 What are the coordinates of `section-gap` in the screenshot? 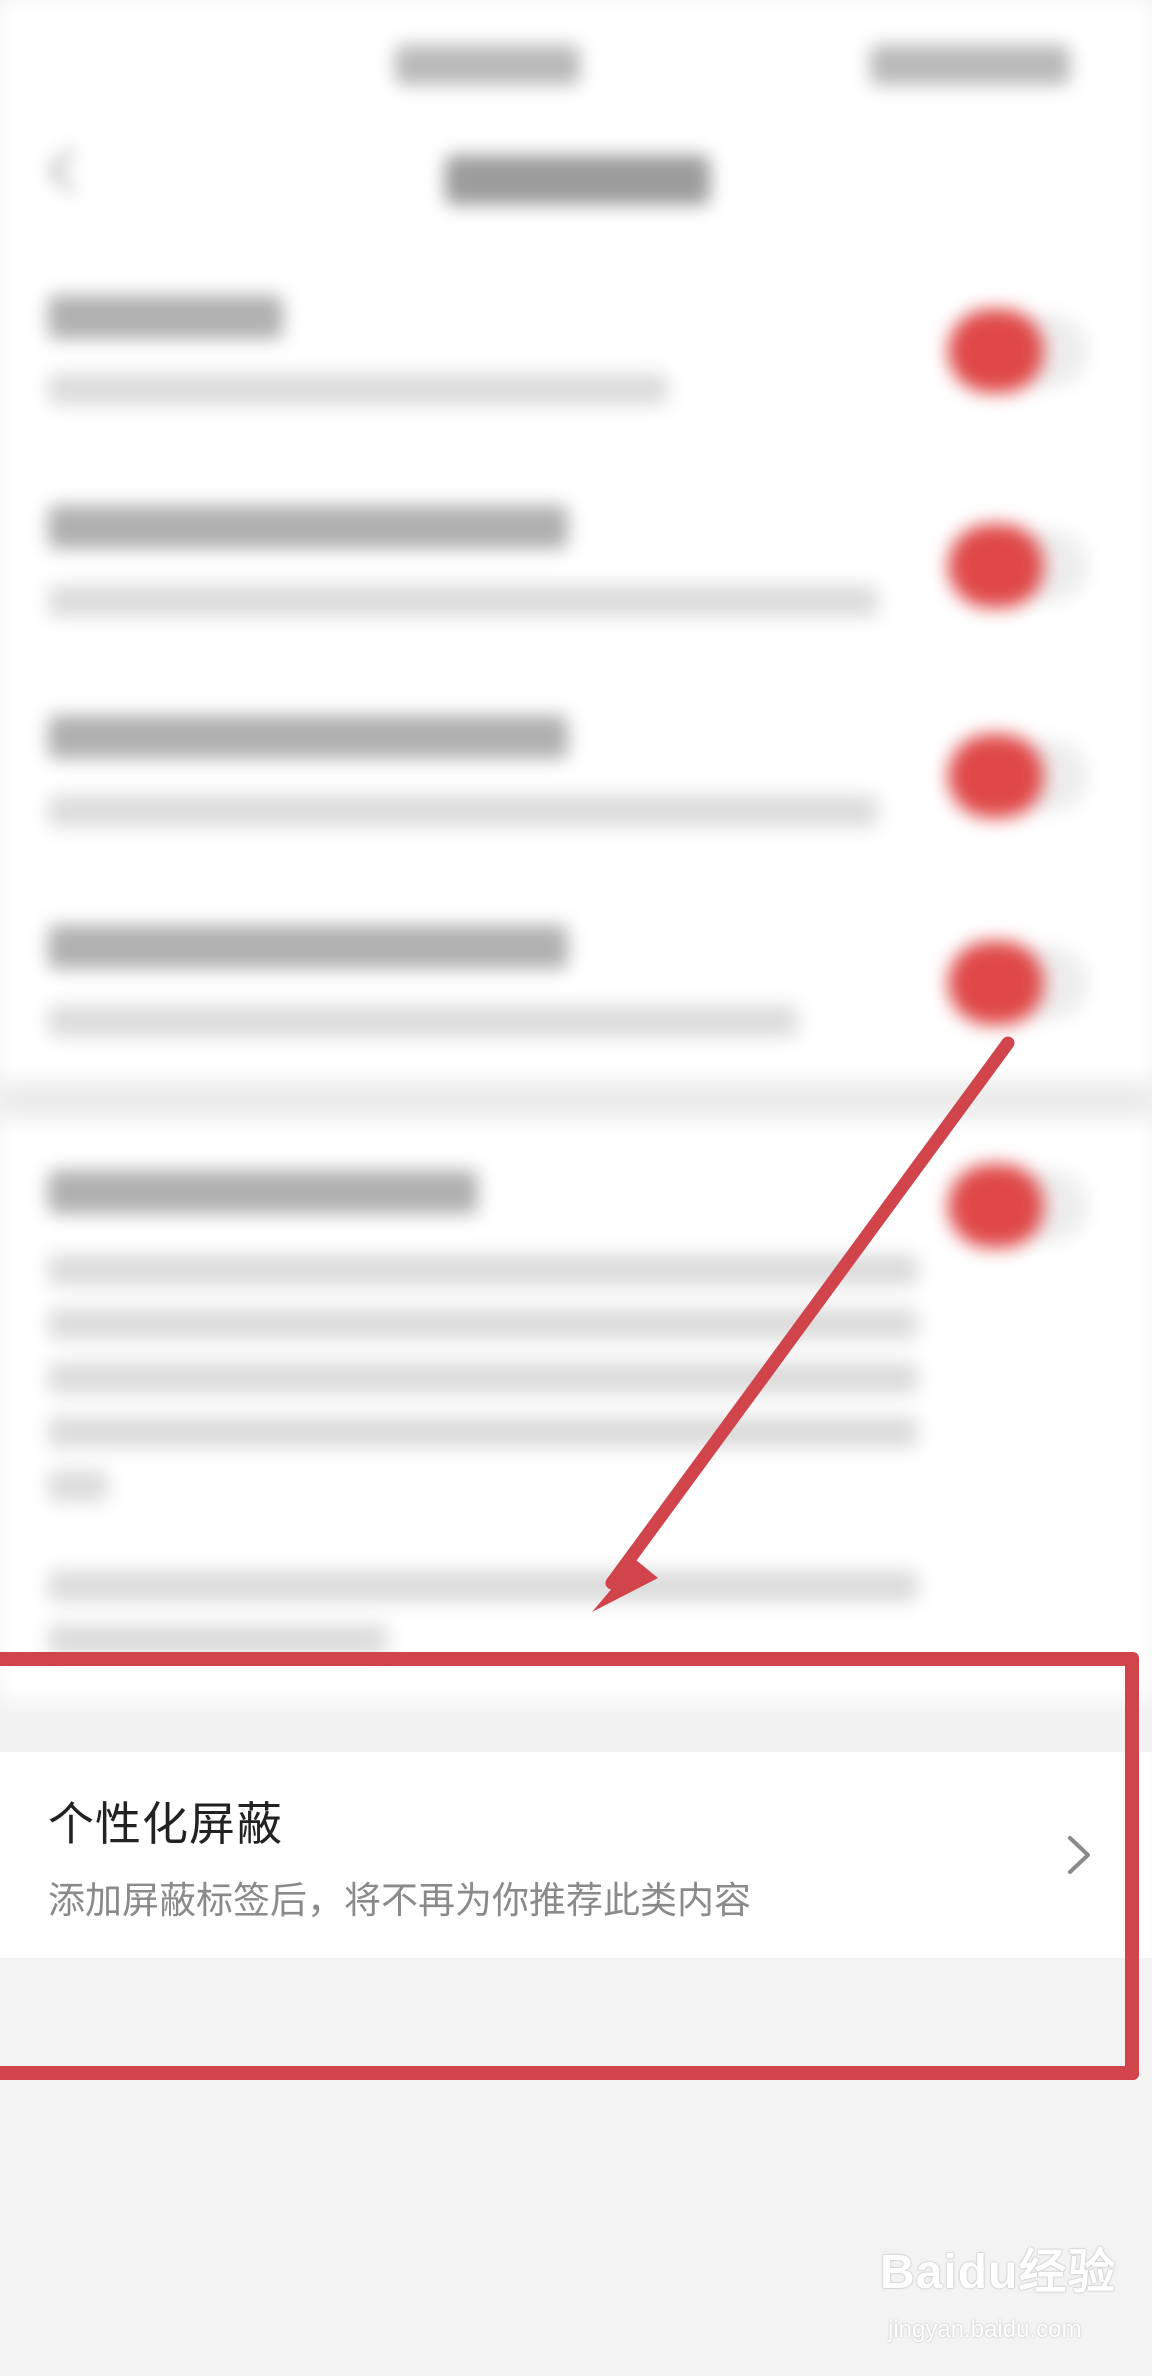 It's located at (576, 1732).